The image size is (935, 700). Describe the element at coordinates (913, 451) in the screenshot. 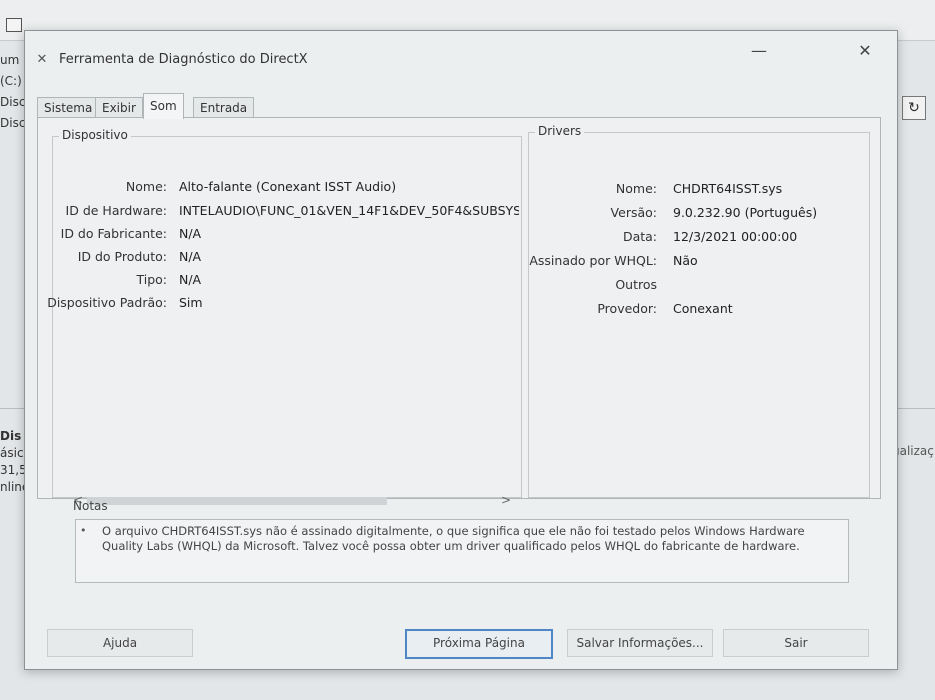

I see `background-text: ualizaç` at that location.